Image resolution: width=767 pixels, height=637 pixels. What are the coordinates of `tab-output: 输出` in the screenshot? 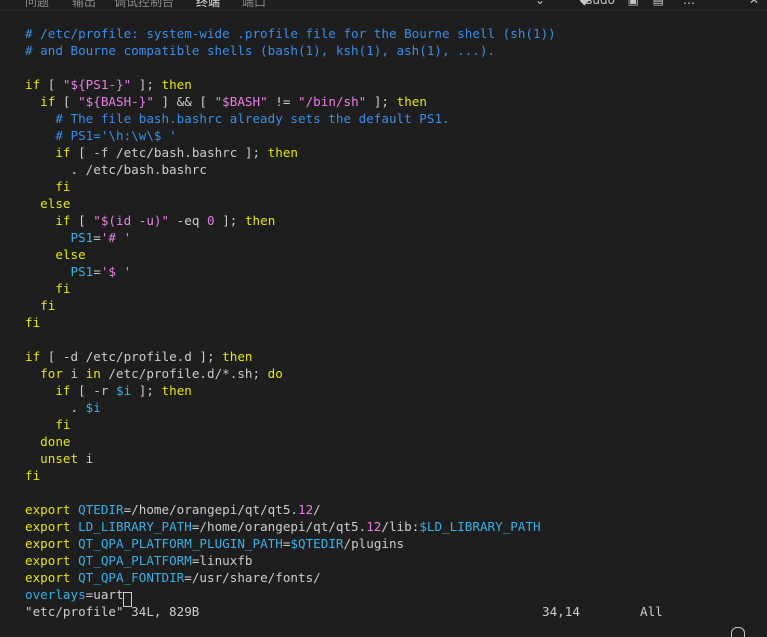 It's located at (84, 5).